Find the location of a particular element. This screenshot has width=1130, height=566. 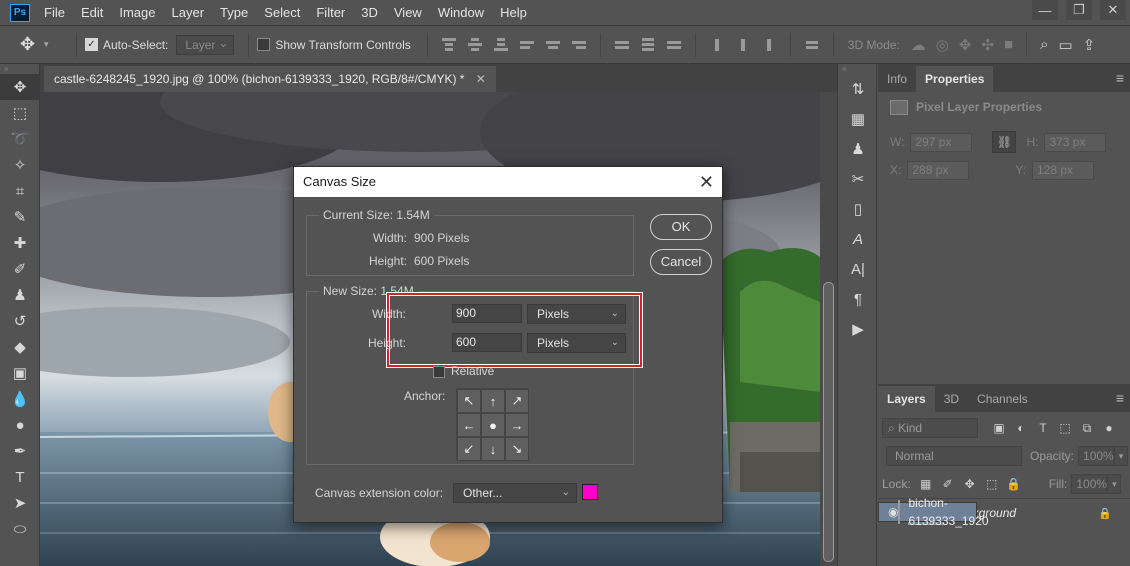

tab-channels: Channels is located at coordinates (1002, 399).